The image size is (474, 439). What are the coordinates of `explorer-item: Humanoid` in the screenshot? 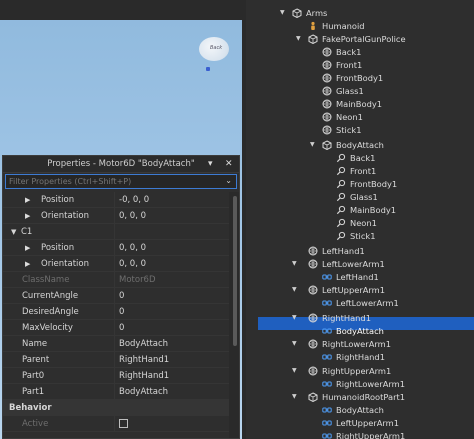 It's located at (336, 25).